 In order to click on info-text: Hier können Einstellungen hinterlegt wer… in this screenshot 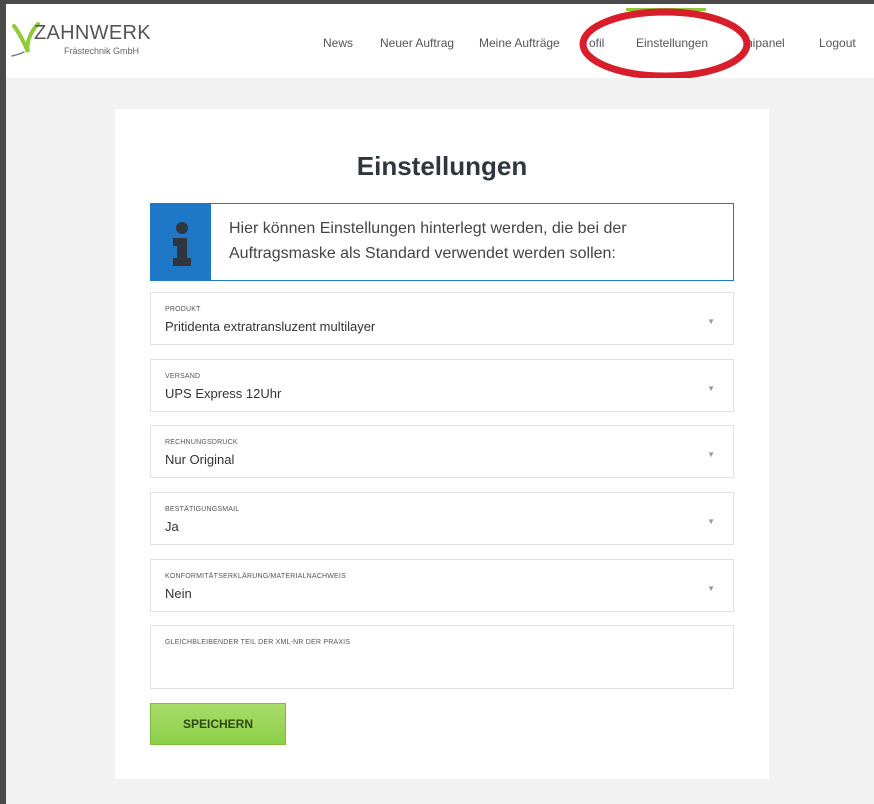, I will do `click(428, 241)`.